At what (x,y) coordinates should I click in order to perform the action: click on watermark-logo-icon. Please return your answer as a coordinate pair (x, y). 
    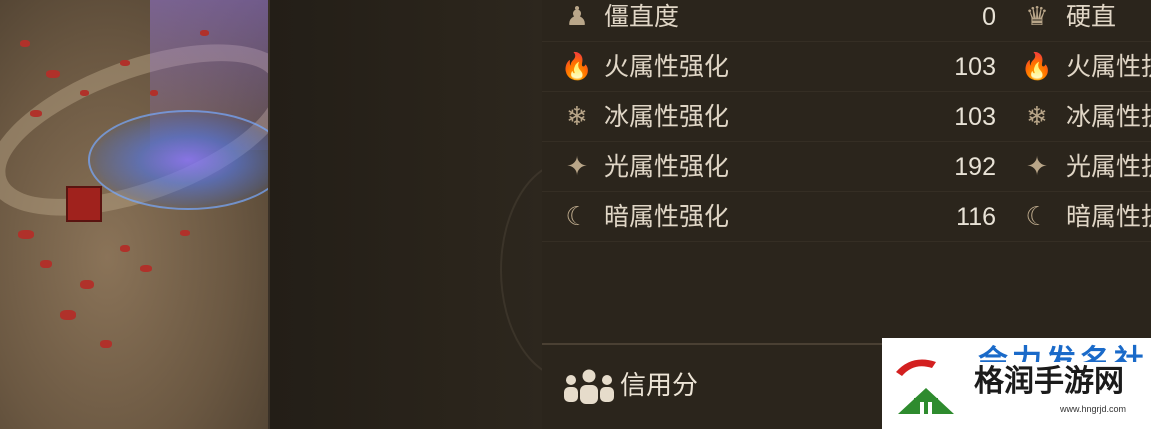
    Looking at the image, I should click on (925, 386).